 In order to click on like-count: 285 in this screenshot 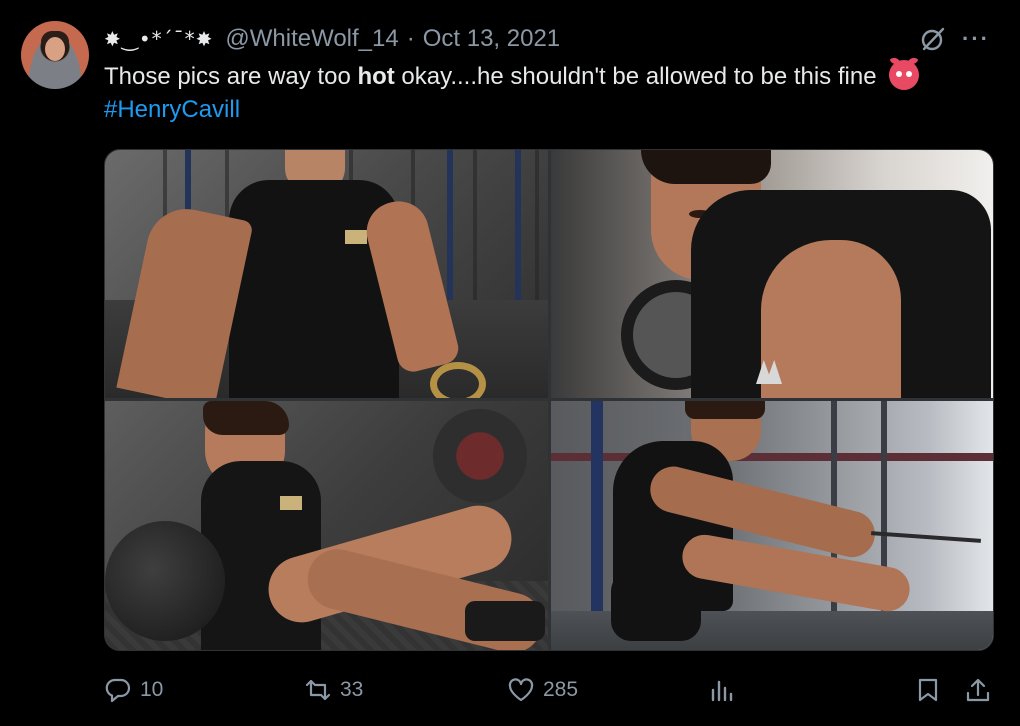, I will do `click(561, 689)`.